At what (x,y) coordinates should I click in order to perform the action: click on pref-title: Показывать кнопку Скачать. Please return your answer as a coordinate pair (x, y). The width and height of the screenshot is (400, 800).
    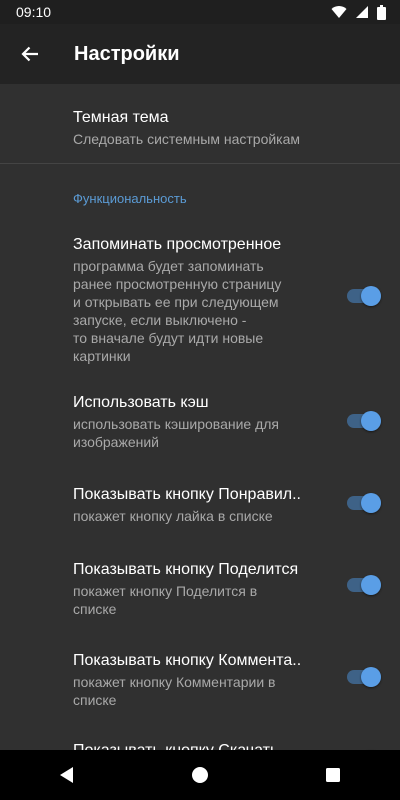
    Looking at the image, I should click on (175, 746).